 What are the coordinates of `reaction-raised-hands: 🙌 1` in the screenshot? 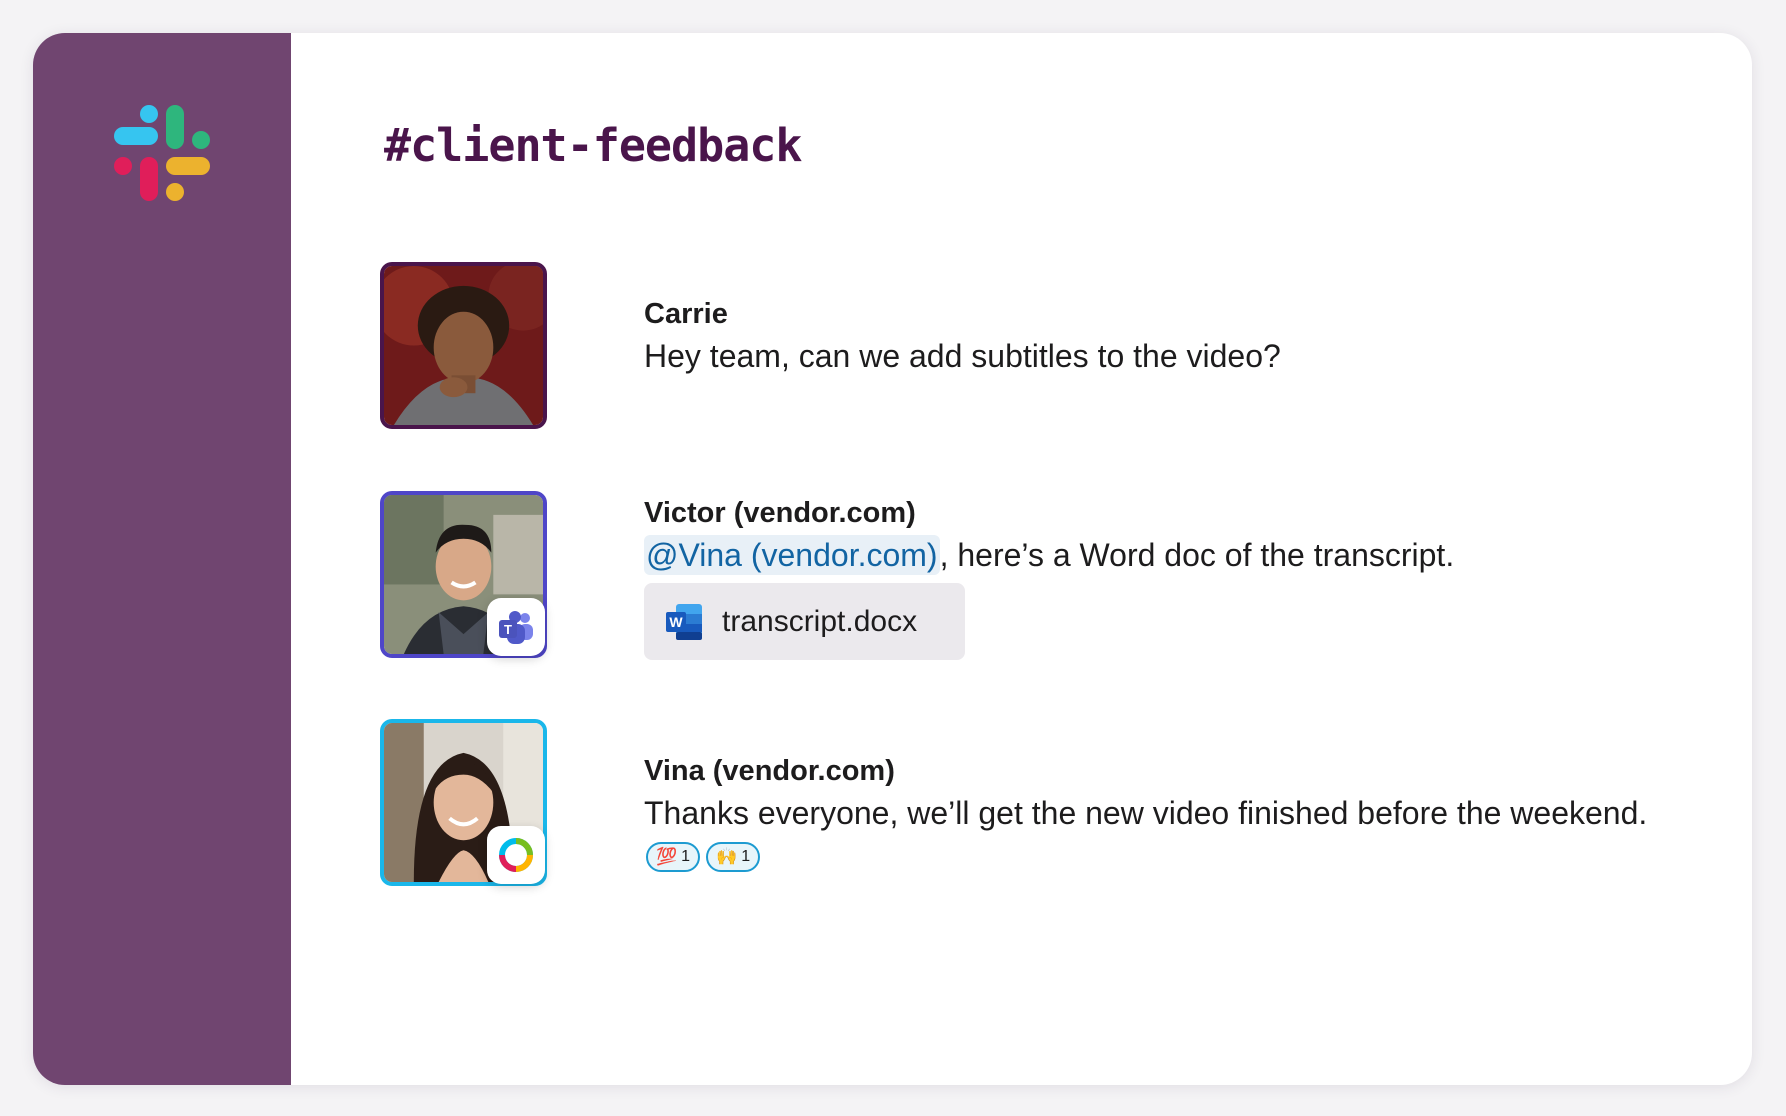 It's located at (733, 857).